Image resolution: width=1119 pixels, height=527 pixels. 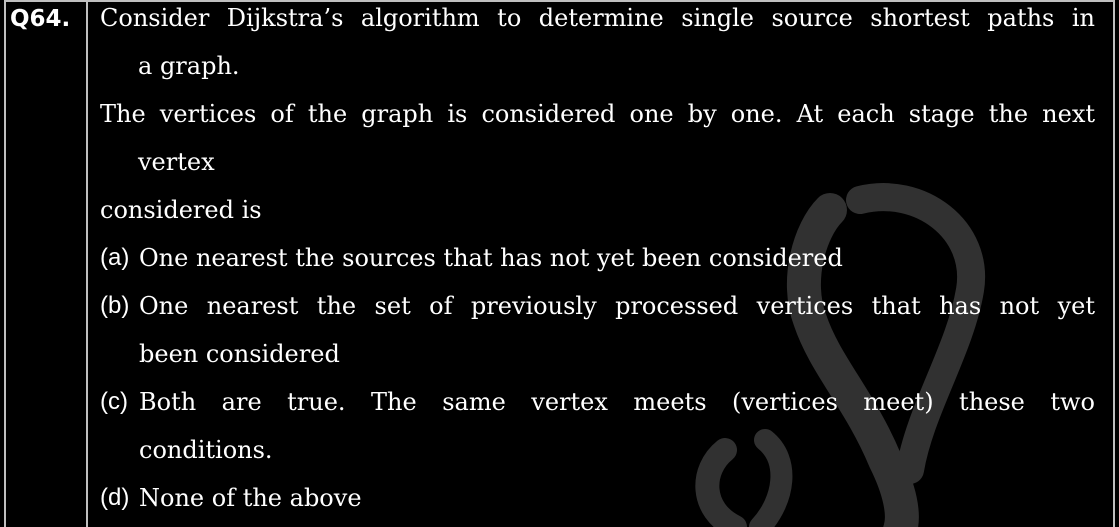 What do you see at coordinates (250, 498) in the screenshot?
I see `option-d-text: None of the above` at bounding box center [250, 498].